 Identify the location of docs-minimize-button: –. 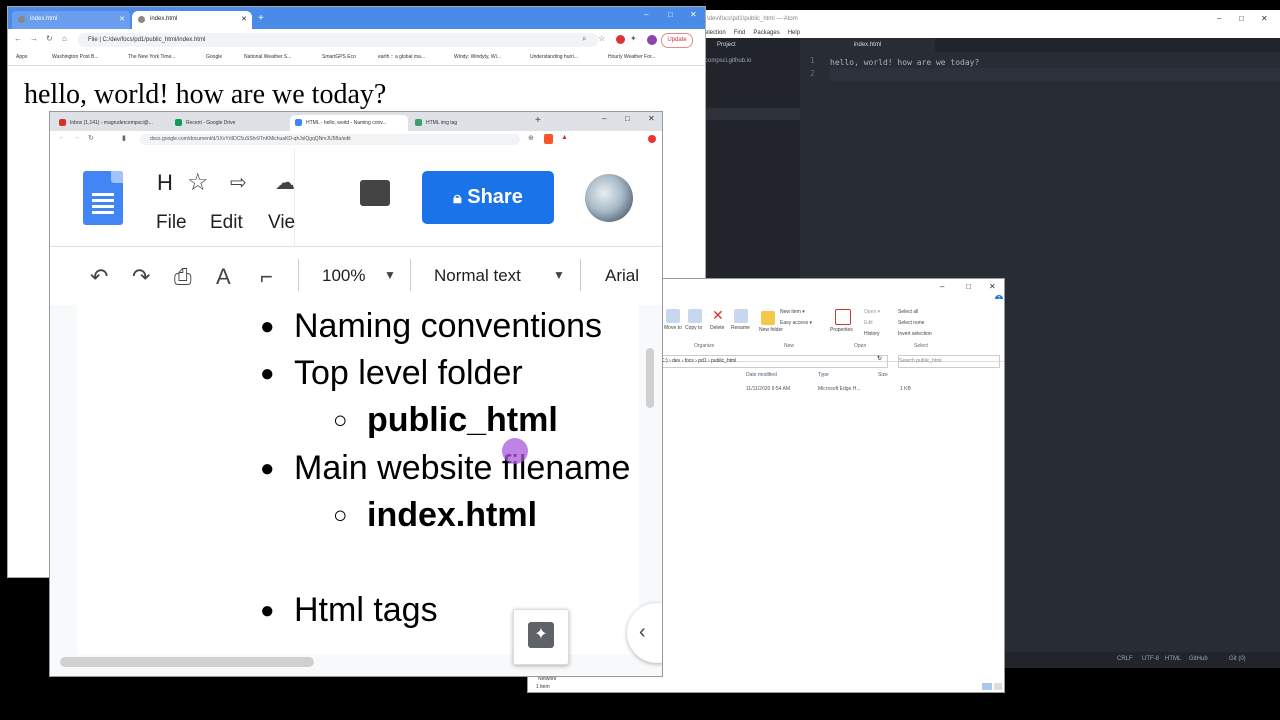
(604, 118).